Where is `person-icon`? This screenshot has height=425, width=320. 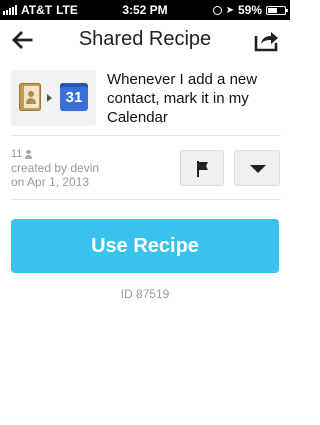
person-icon is located at coordinates (29, 154).